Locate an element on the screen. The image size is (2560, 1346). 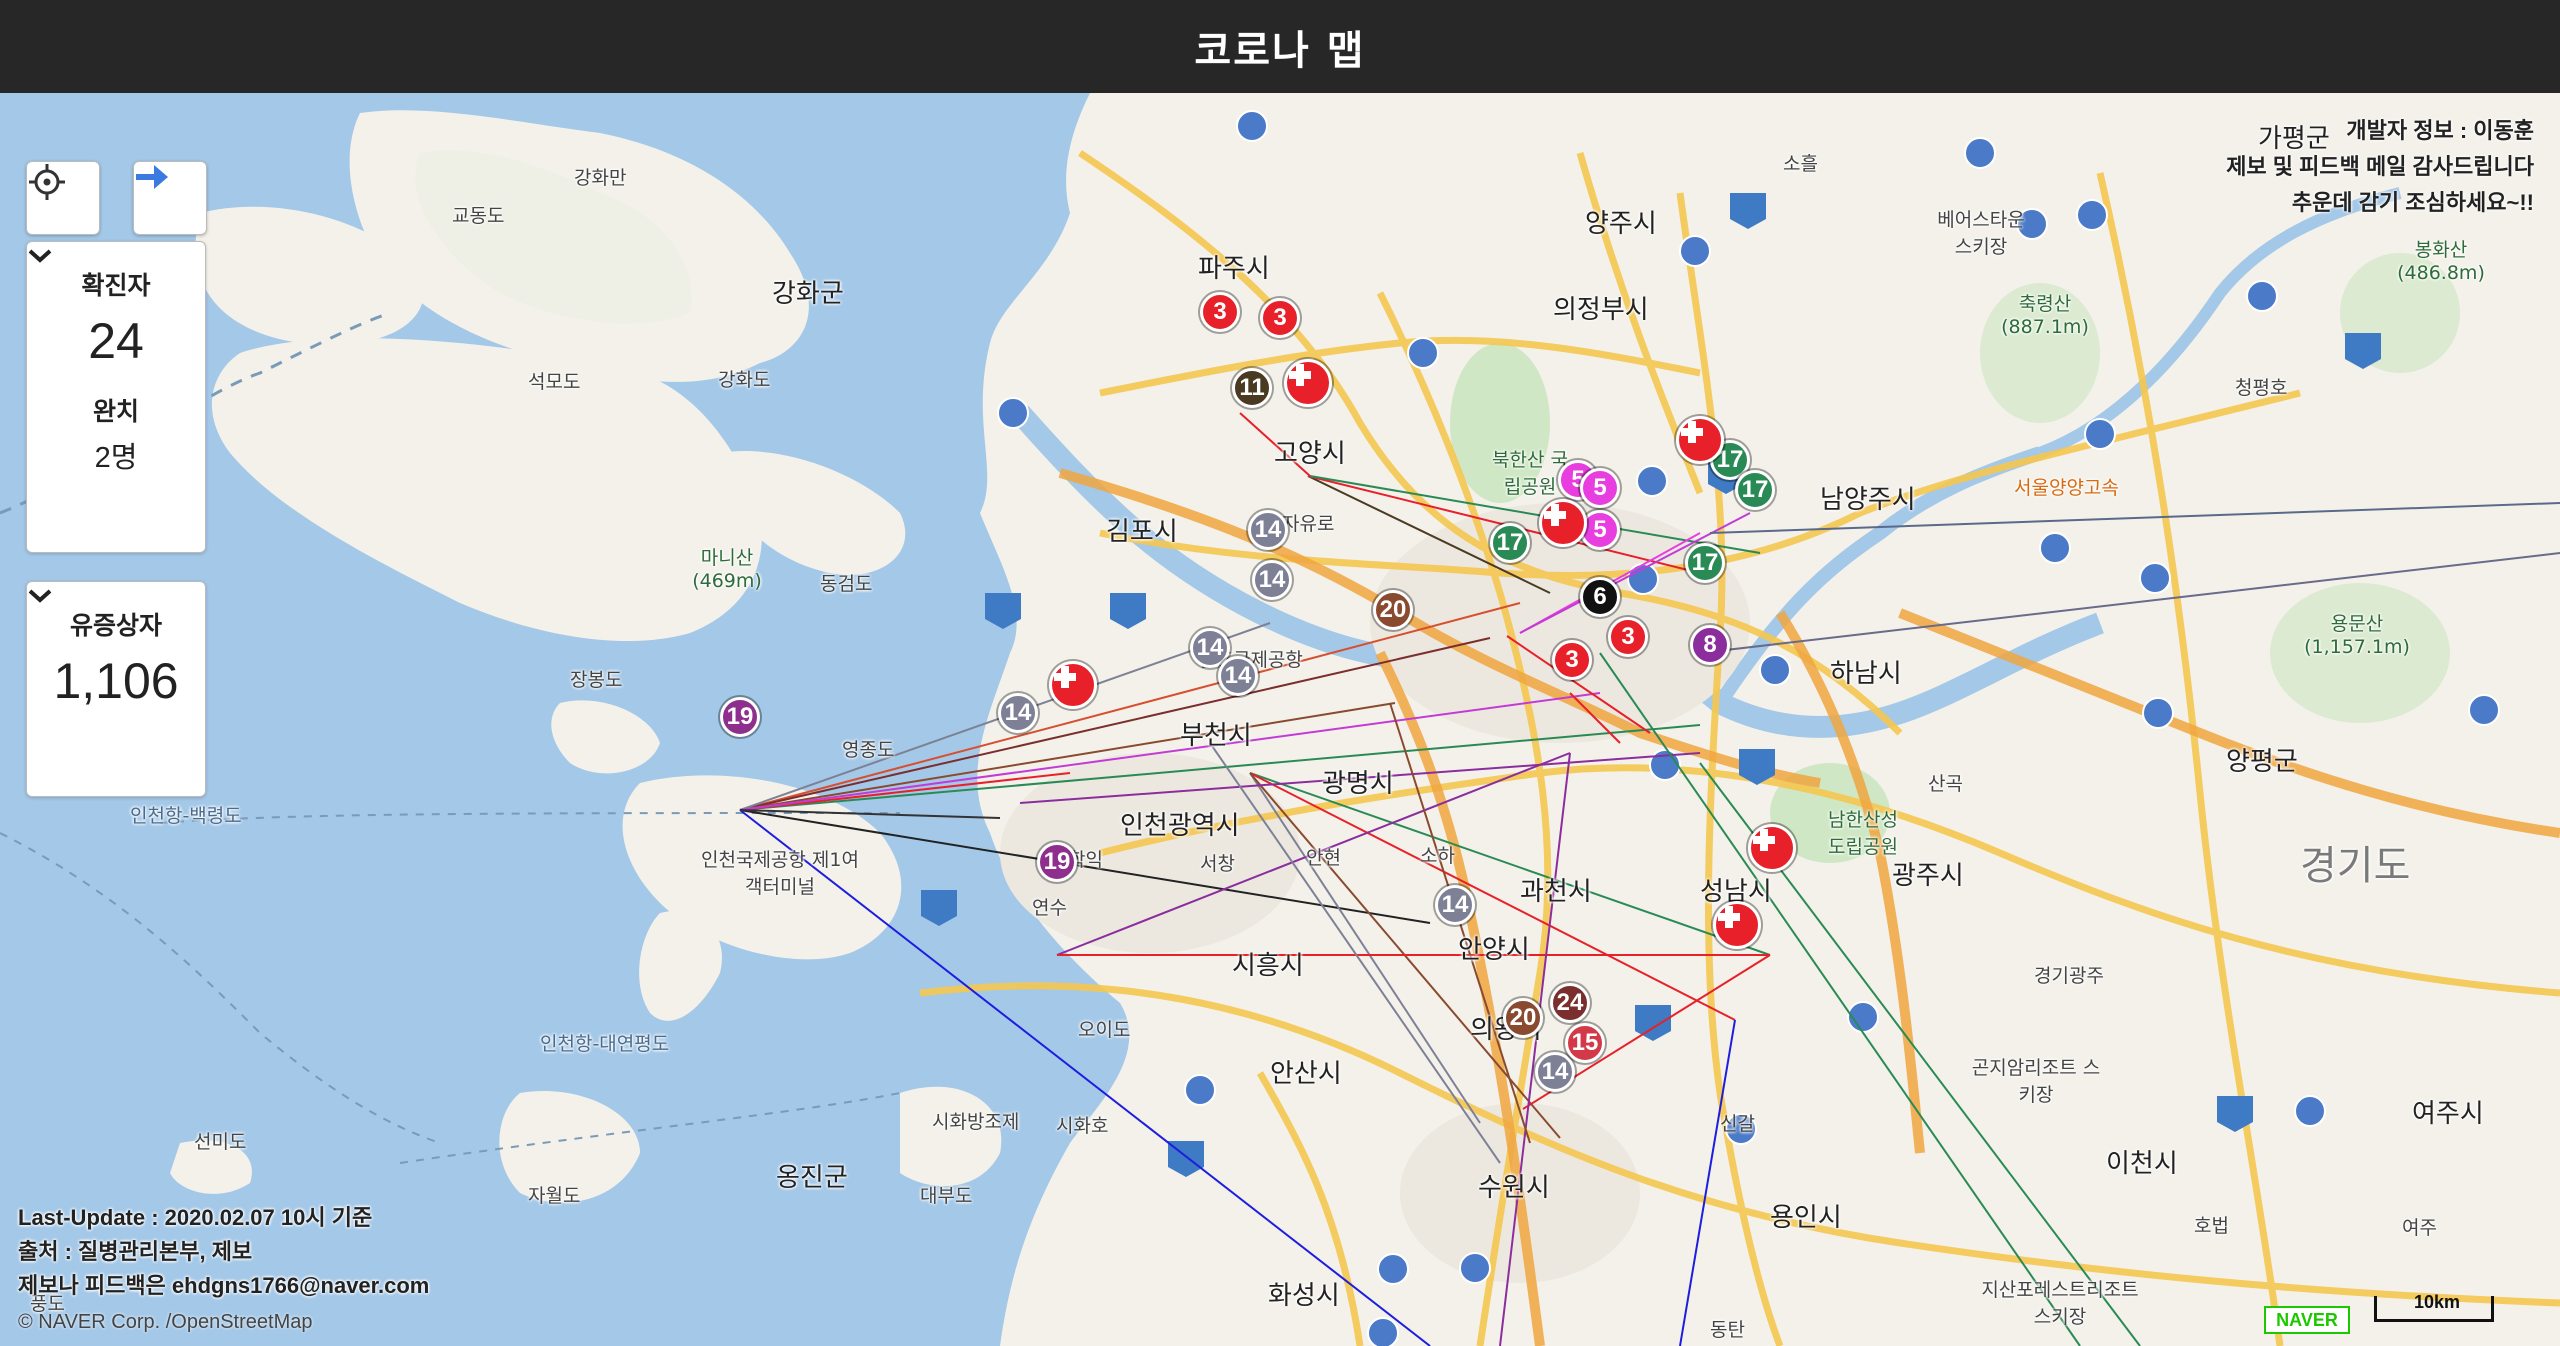
map-place-label: 연수 is located at coordinates (1049, 908).